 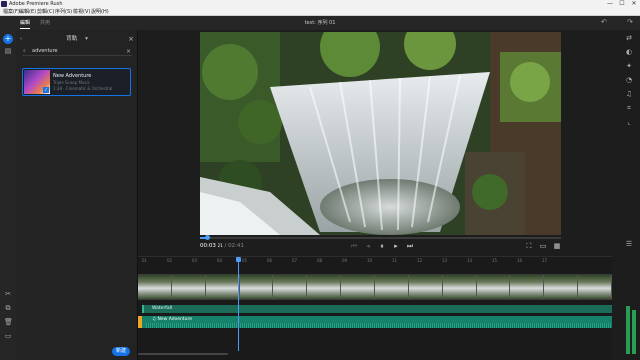 What do you see at coordinates (36, 4) in the screenshot?
I see `window-title: Adobe Premiere Rush` at bounding box center [36, 4].